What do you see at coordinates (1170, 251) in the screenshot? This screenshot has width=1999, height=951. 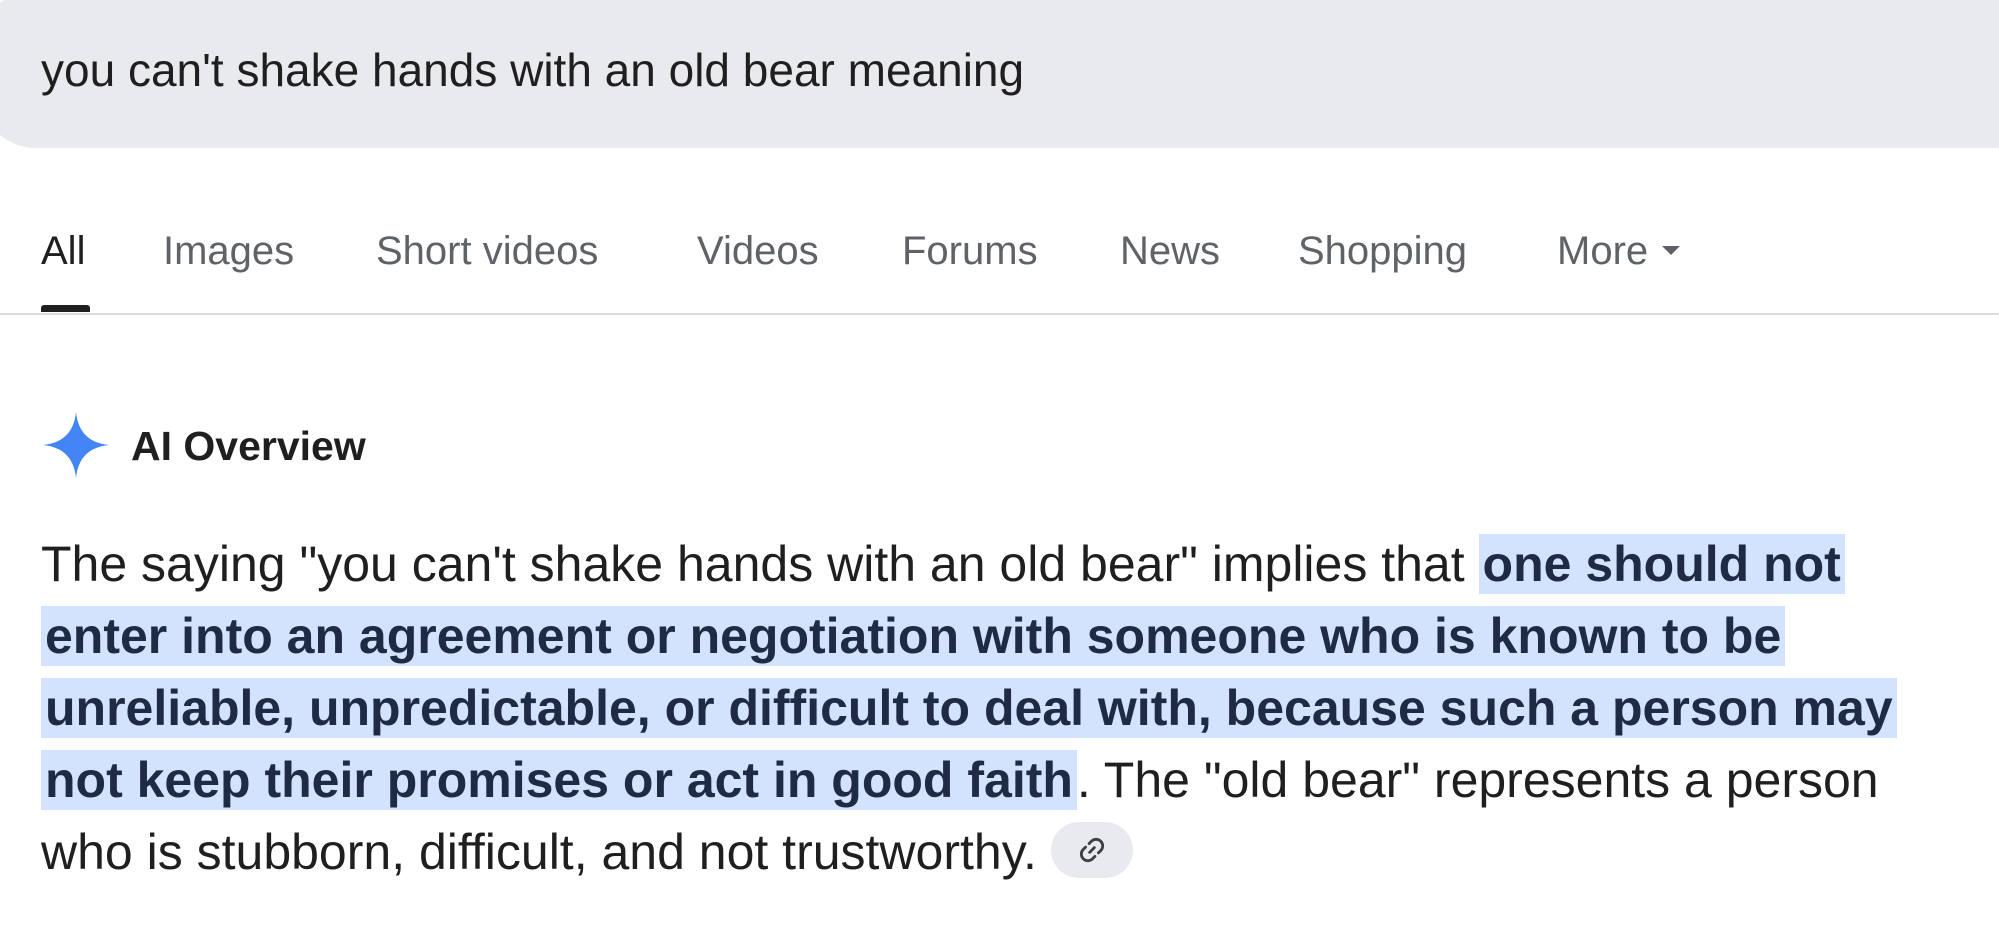 I see `tab-news: News` at bounding box center [1170, 251].